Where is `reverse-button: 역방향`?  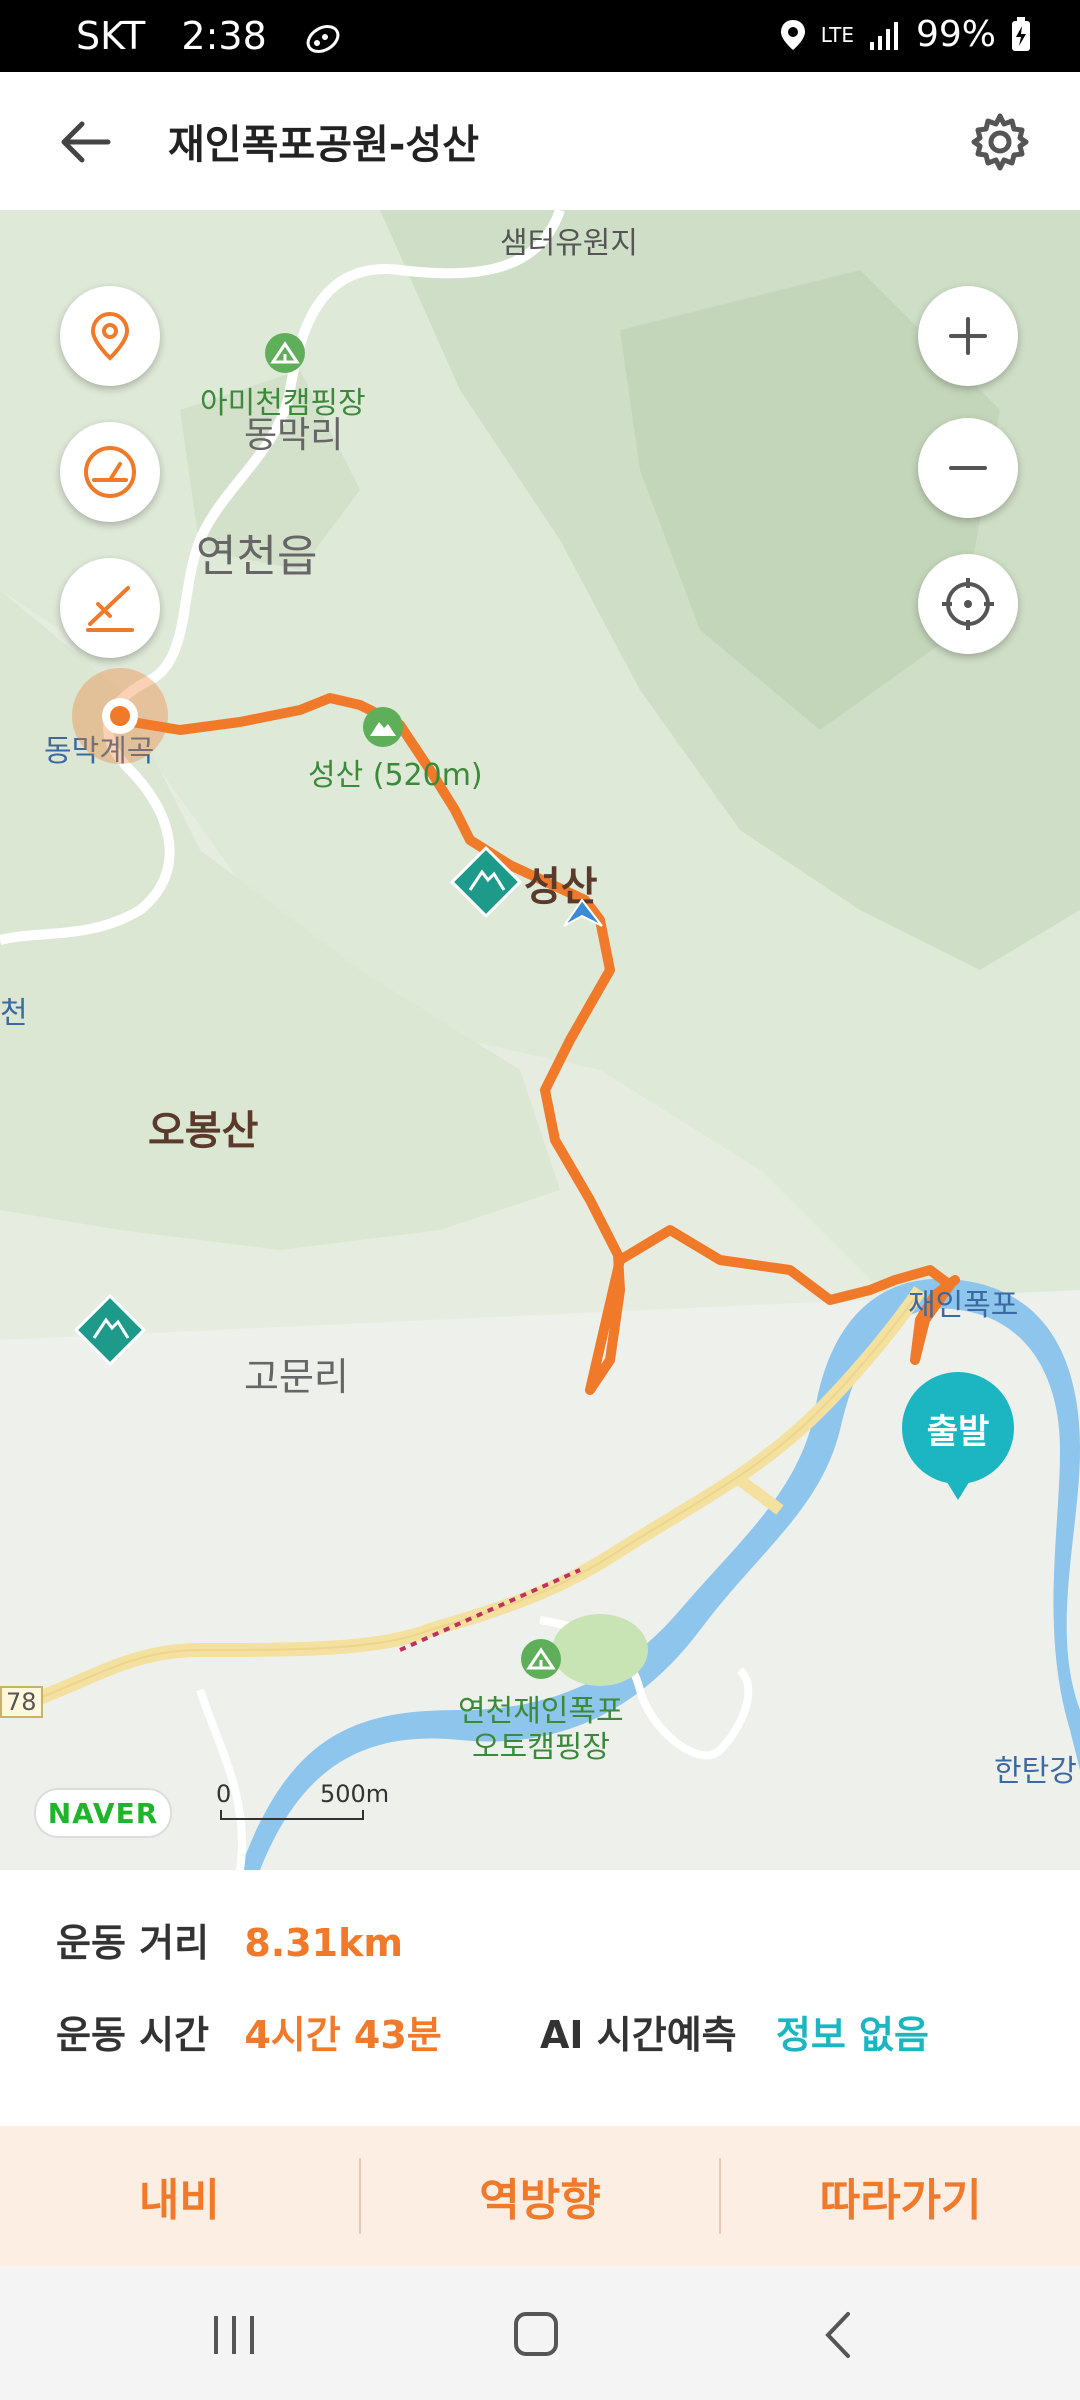
reverse-button: 역방향 is located at coordinates (540, 2196).